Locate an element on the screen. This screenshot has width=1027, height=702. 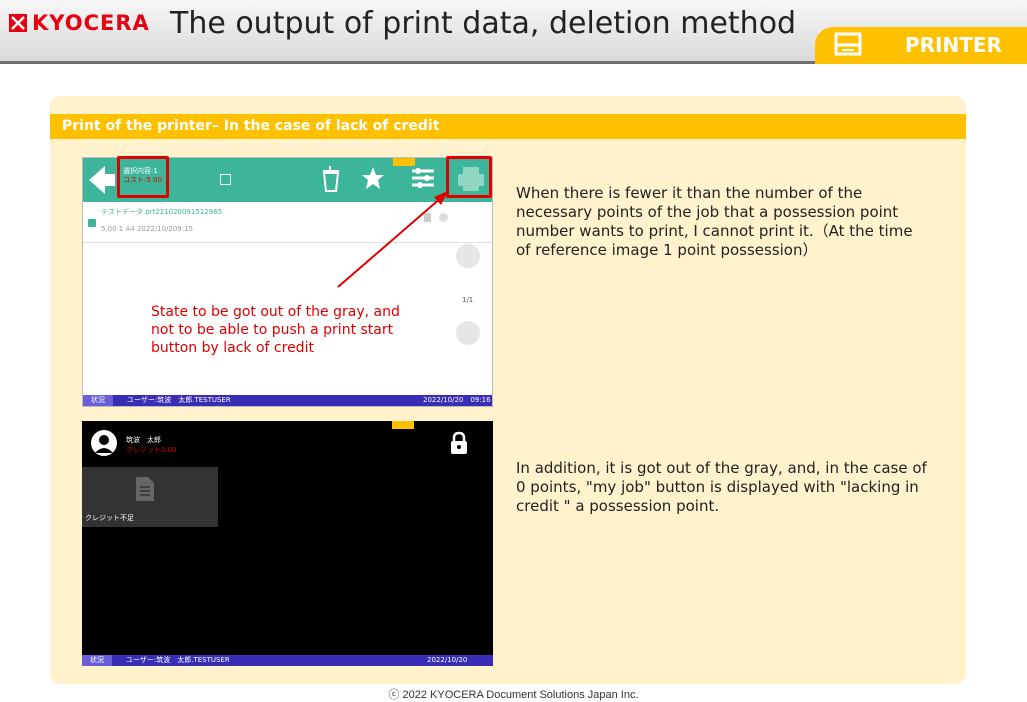
cost-highlight-box is located at coordinates (143, 177).